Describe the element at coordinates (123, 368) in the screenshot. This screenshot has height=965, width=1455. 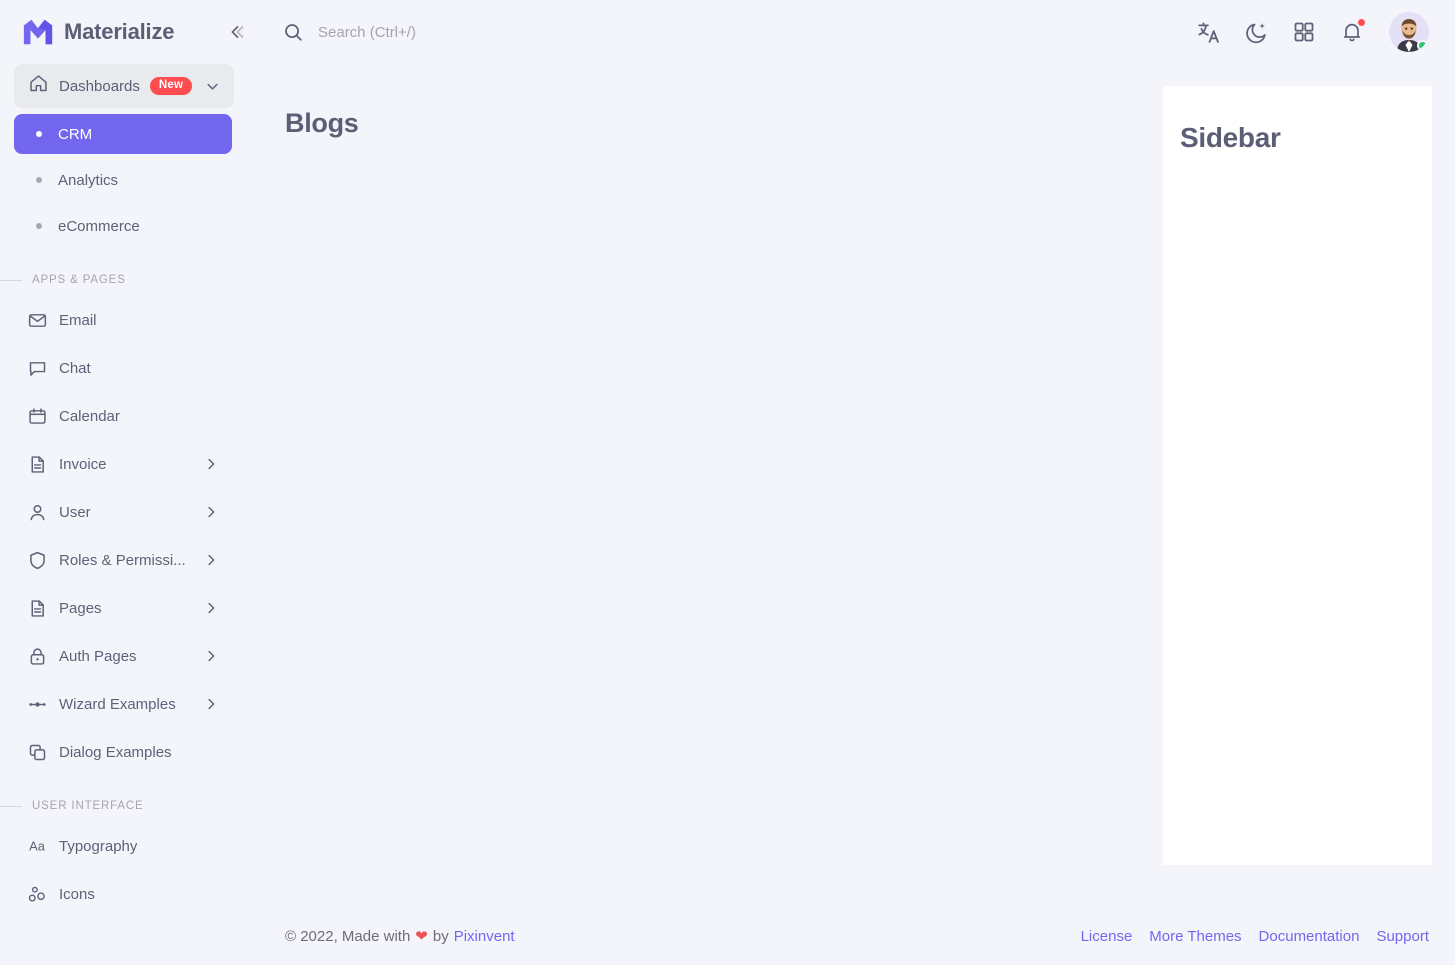
I see `sidebar-item-chat: Chat` at that location.